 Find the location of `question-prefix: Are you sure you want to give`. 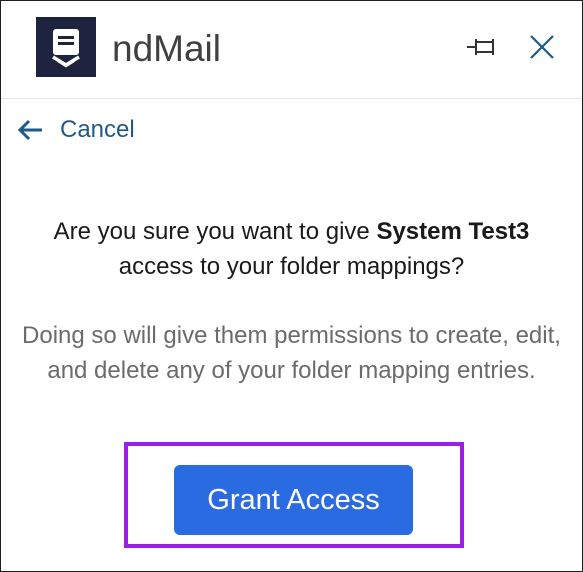

question-prefix: Are you sure you want to give is located at coordinates (215, 231).